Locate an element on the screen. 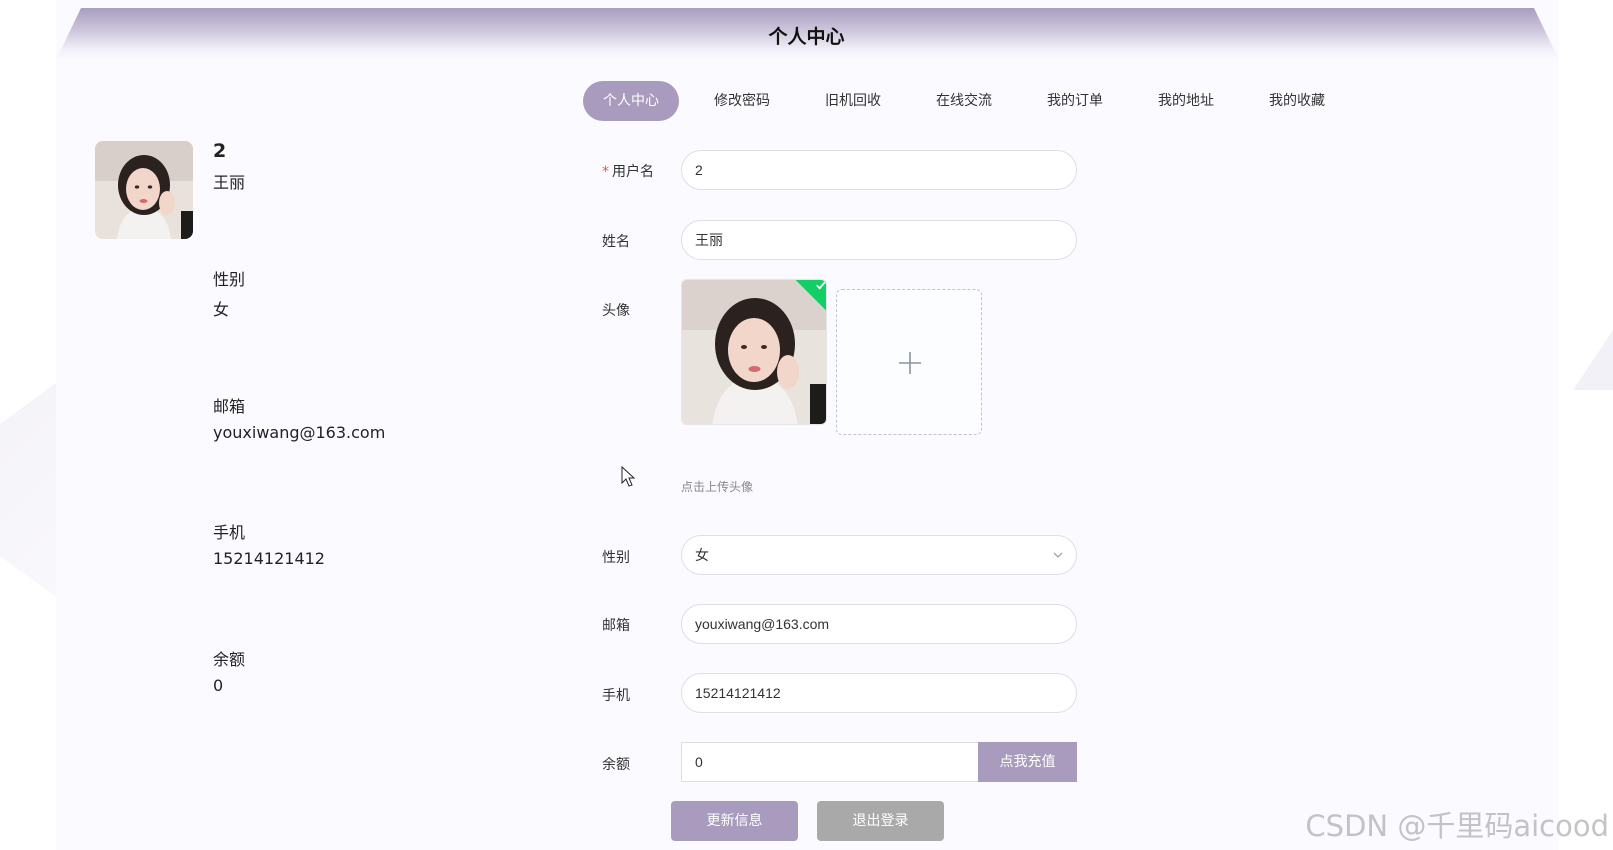 The image size is (1613, 850). tab-online-chat: 在线交流 is located at coordinates (964, 101).